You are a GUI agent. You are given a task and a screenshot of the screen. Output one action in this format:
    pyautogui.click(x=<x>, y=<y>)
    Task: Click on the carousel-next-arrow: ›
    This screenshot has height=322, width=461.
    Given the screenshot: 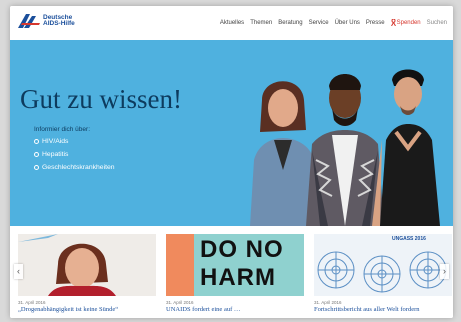 What is the action you would take?
    pyautogui.click(x=444, y=271)
    